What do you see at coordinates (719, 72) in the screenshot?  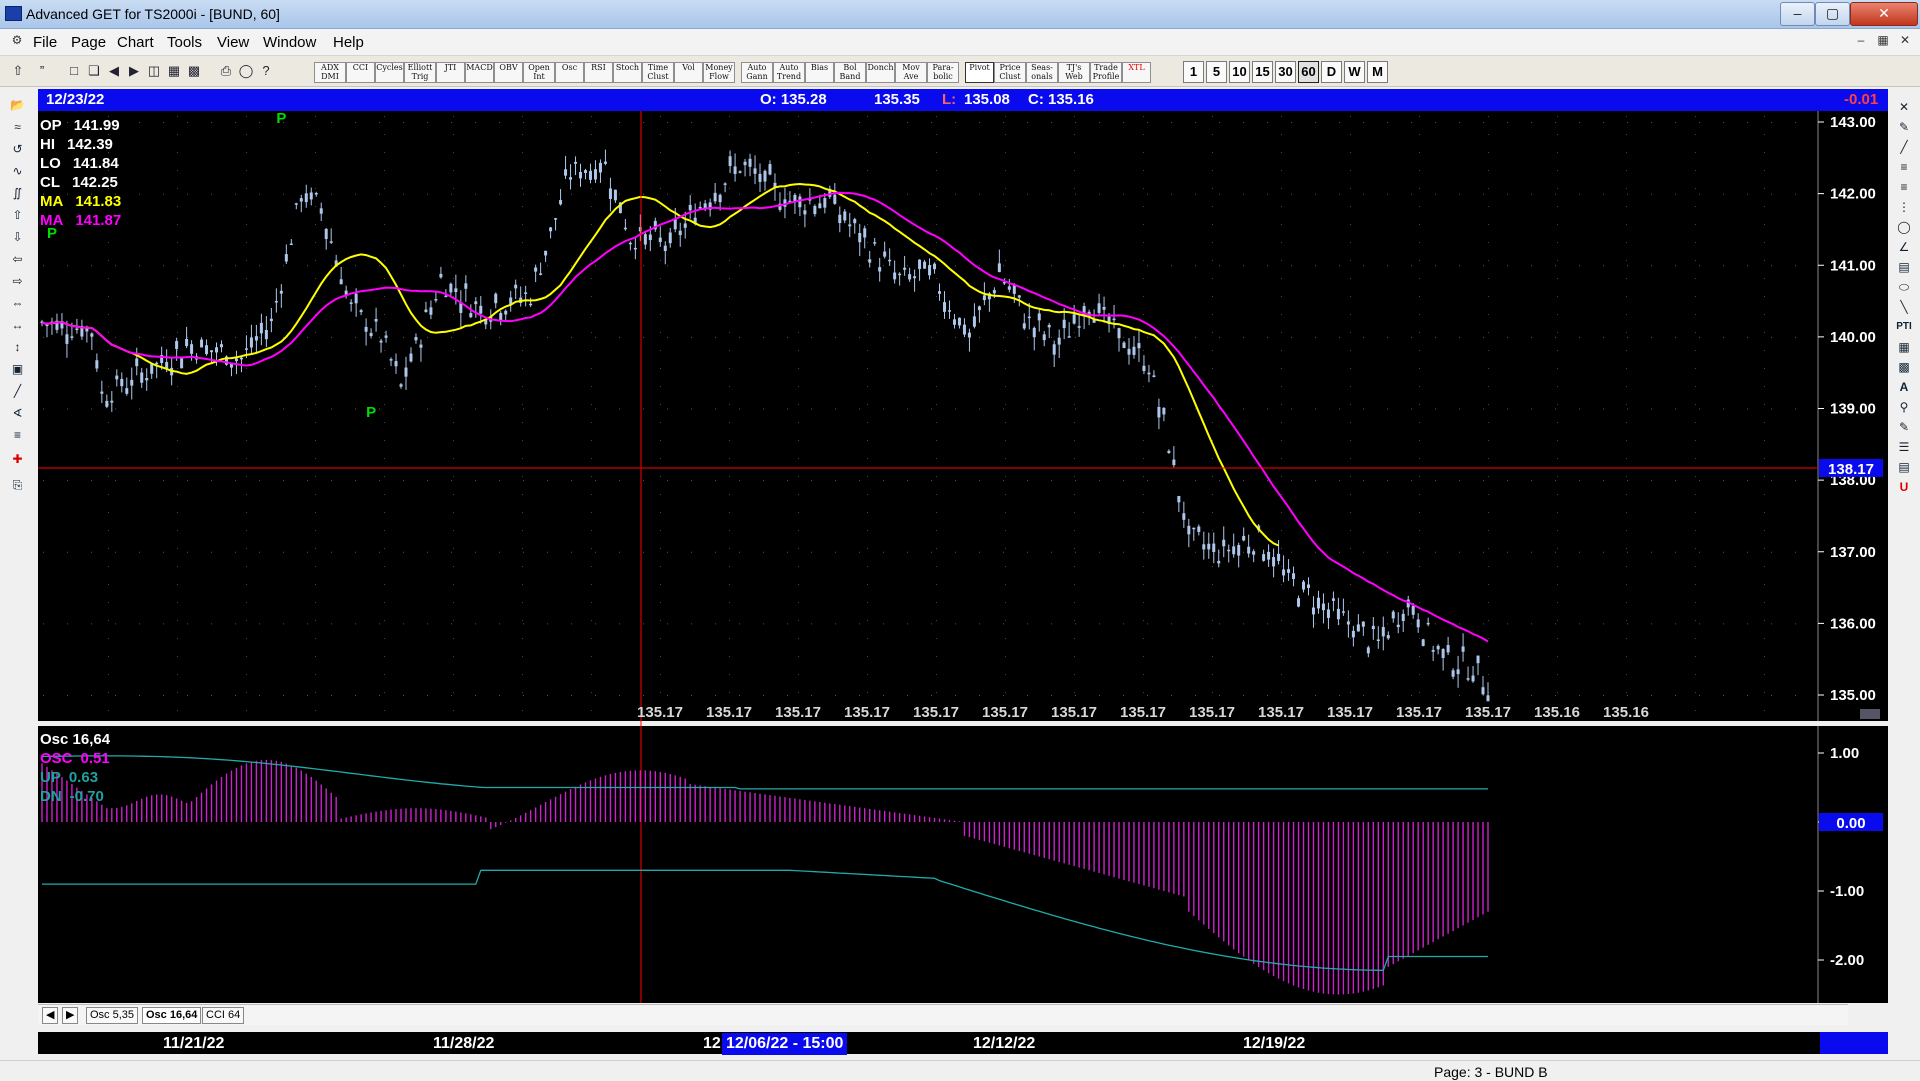 I see `study-button: Money Flow` at bounding box center [719, 72].